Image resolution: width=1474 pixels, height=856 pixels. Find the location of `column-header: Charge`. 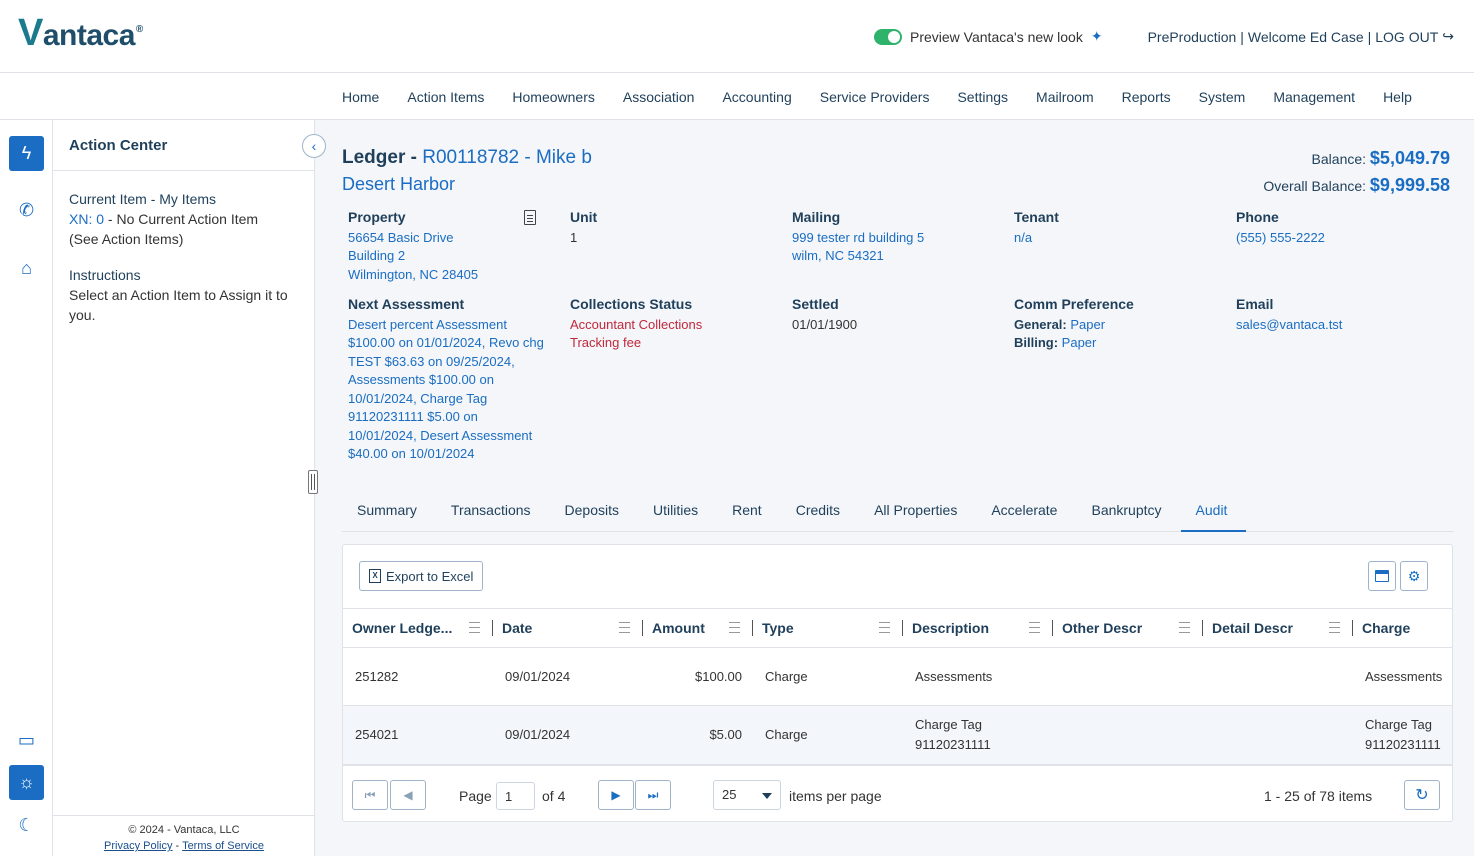

column-header: Charge is located at coordinates (1386, 628).